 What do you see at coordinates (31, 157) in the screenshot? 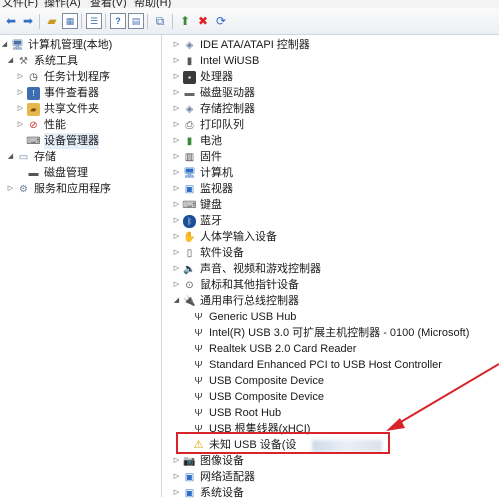
I see `tree-item-storage: ◢ ▭ 存储` at bounding box center [31, 157].